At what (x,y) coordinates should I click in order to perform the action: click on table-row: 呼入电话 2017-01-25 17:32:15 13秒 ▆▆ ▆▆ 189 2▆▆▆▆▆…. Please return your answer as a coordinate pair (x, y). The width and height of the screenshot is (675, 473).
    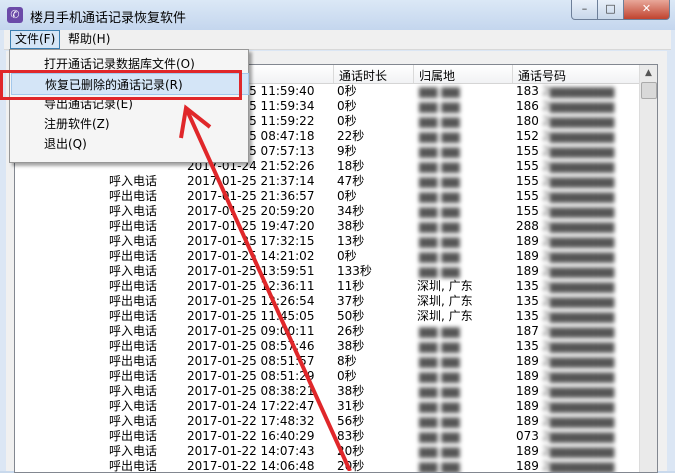
    Looking at the image, I should click on (327, 241).